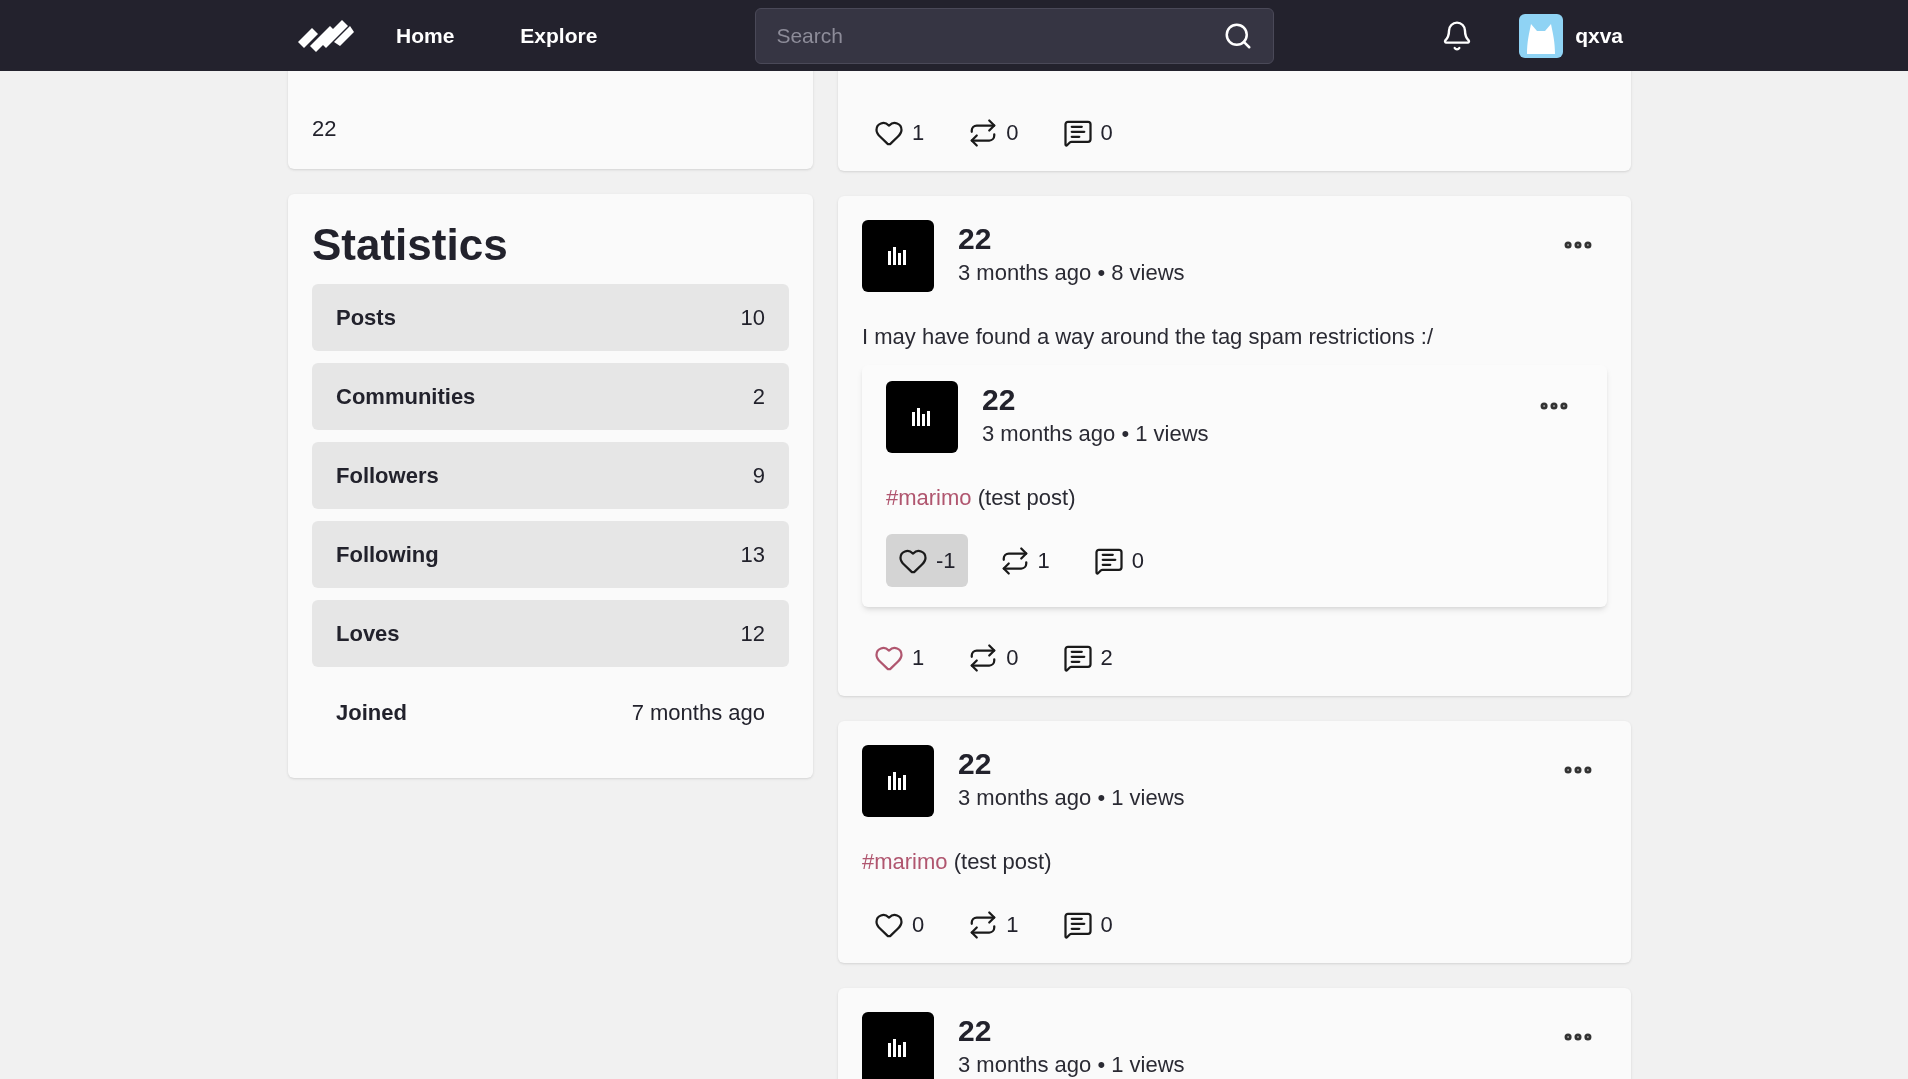 This screenshot has width=1908, height=1079. What do you see at coordinates (559, 35) in the screenshot?
I see `nav-link: Explore` at bounding box center [559, 35].